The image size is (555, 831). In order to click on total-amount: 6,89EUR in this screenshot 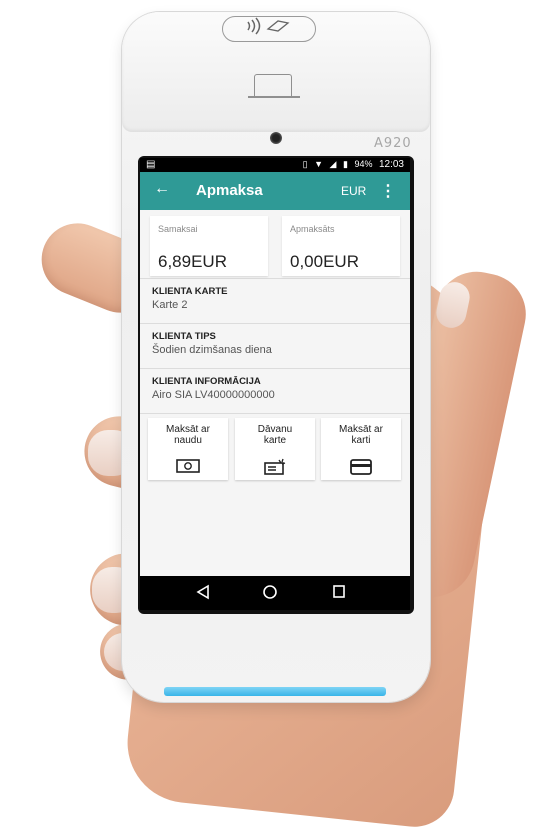, I will do `click(192, 261)`.